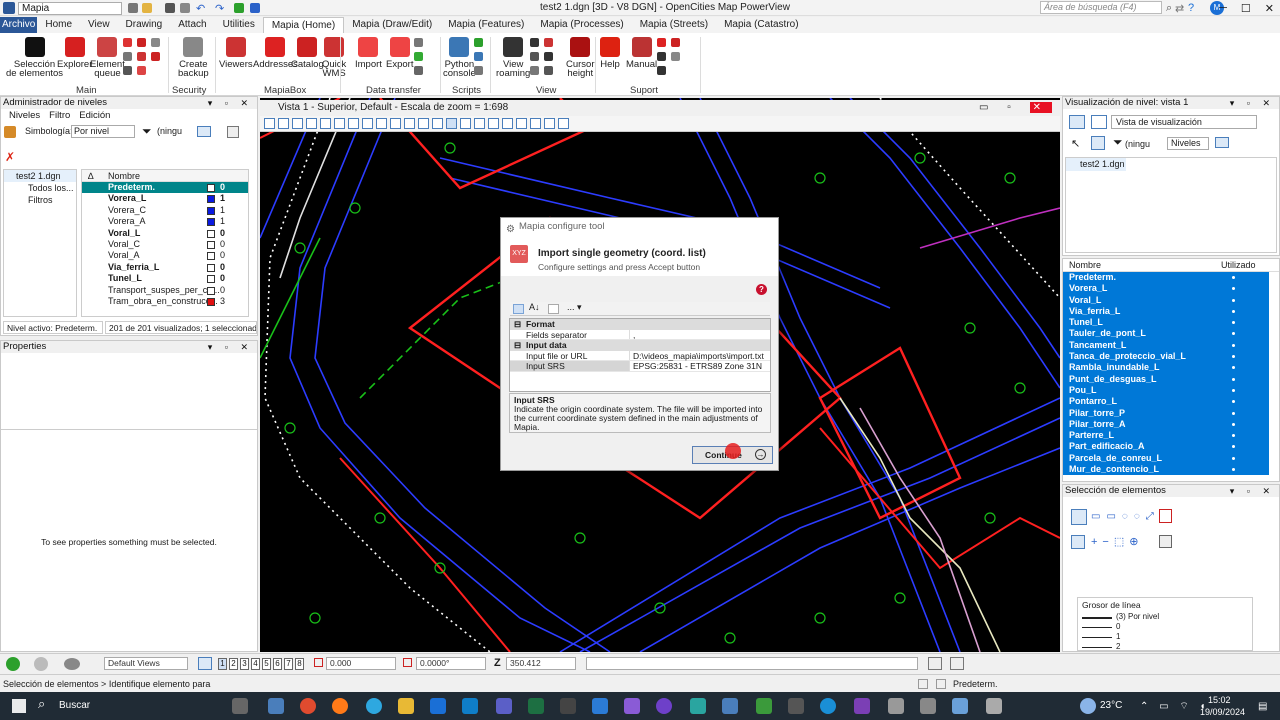 The width and height of the screenshot is (1280, 720). Describe the element at coordinates (340, 706) in the screenshot. I see `firefox-icon` at that location.